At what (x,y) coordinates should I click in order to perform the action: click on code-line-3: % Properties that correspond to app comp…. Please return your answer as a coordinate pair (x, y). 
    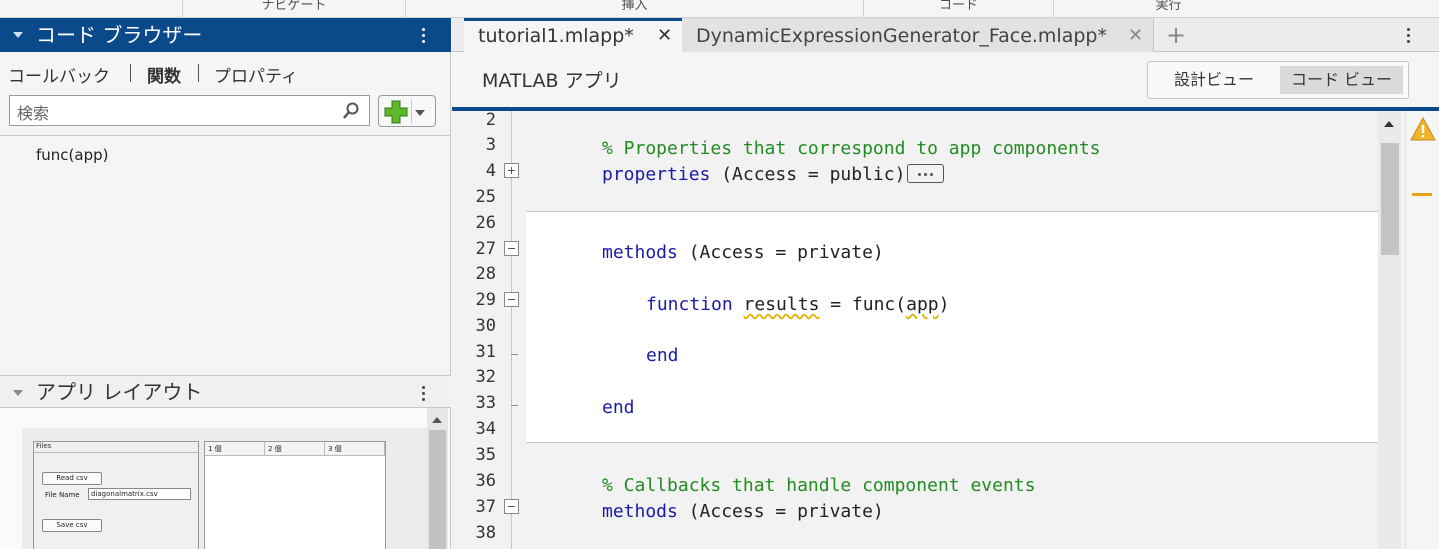
    Looking at the image, I should click on (851, 148).